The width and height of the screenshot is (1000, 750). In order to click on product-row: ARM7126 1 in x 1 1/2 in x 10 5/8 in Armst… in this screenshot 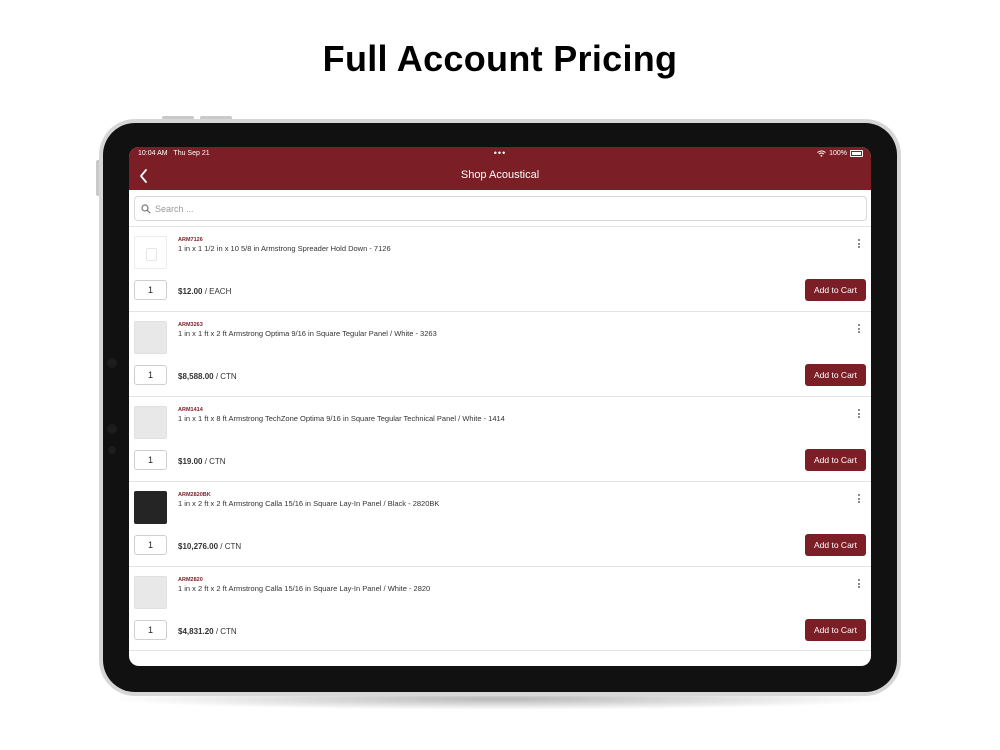, I will do `click(500, 268)`.